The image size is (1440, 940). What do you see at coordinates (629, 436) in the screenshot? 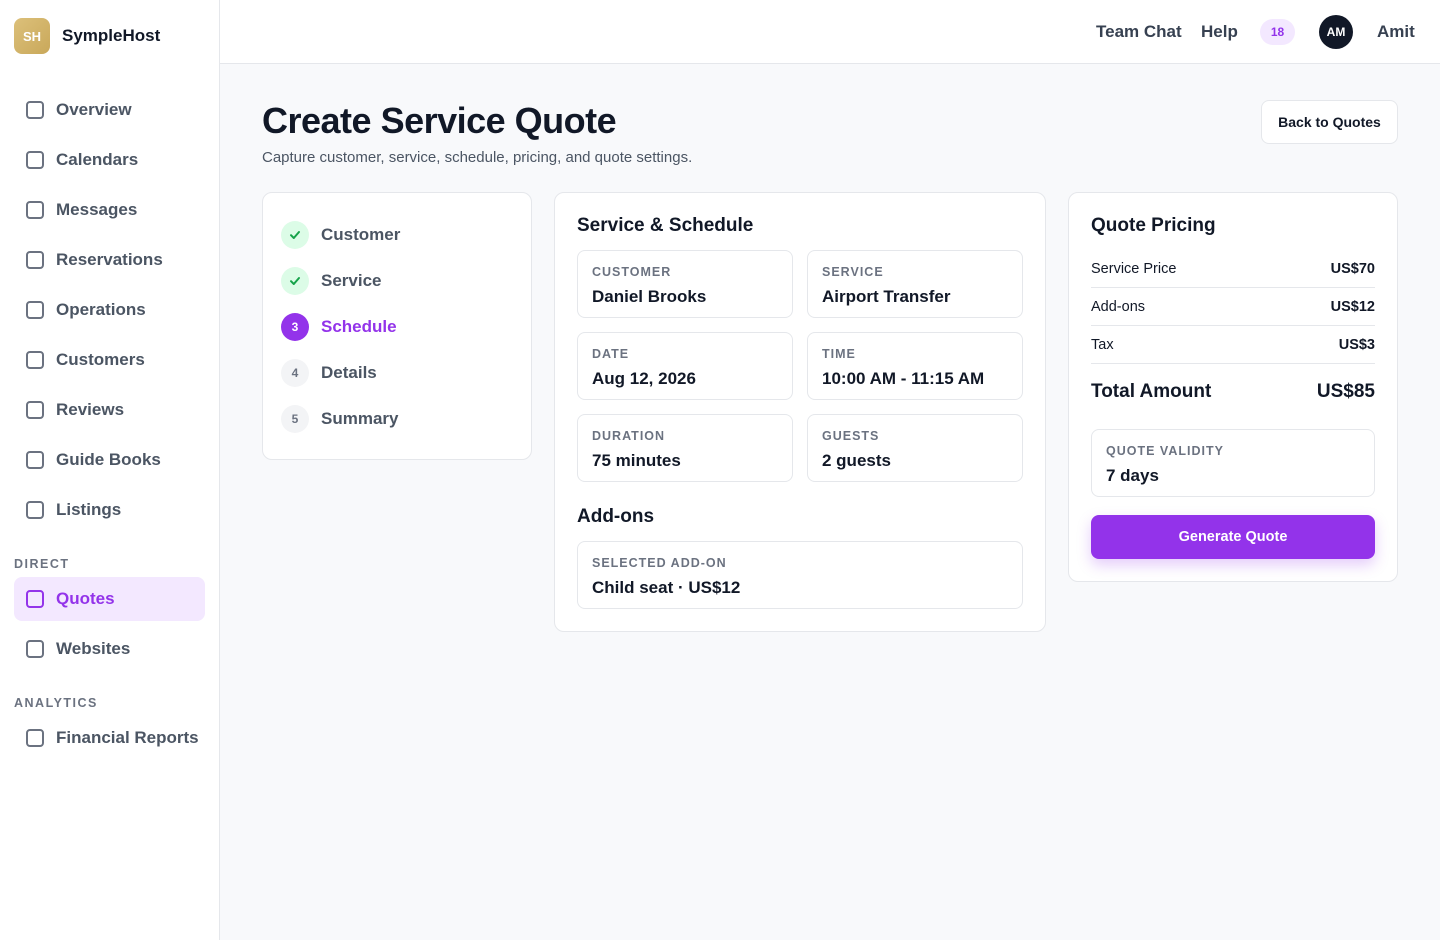
I see `field-label: DURATION` at bounding box center [629, 436].